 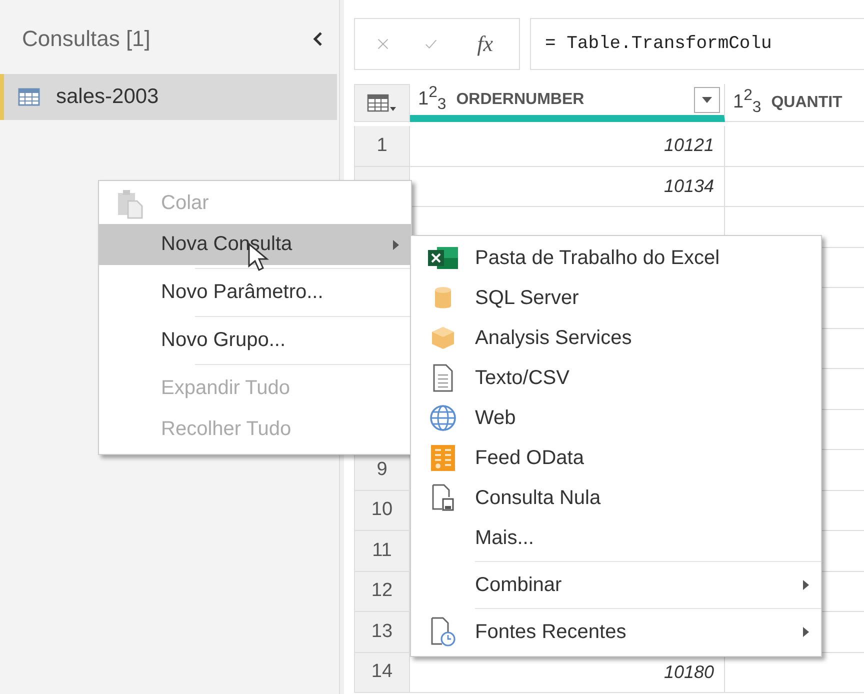 I want to click on data-feed-icon, so click(x=443, y=458).